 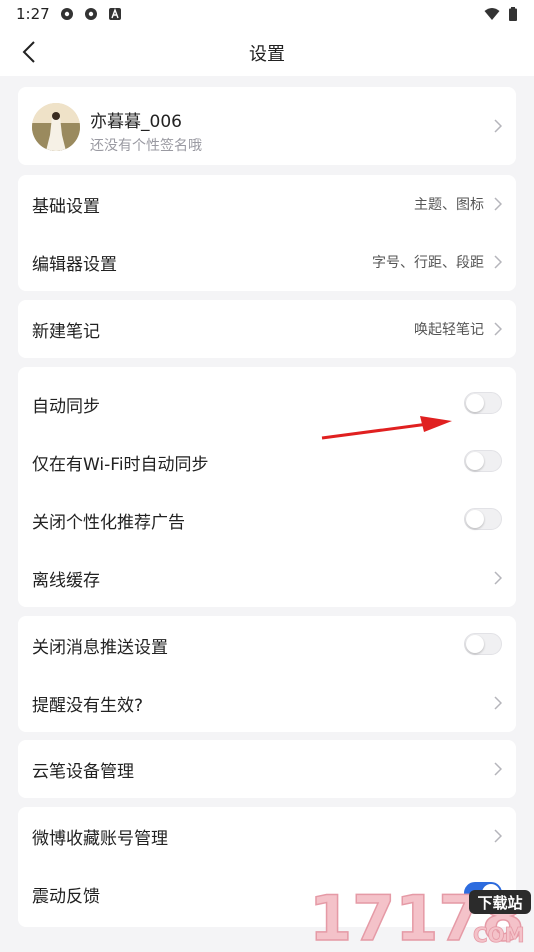 I want to click on row-label: 自动同步, so click(x=66, y=407).